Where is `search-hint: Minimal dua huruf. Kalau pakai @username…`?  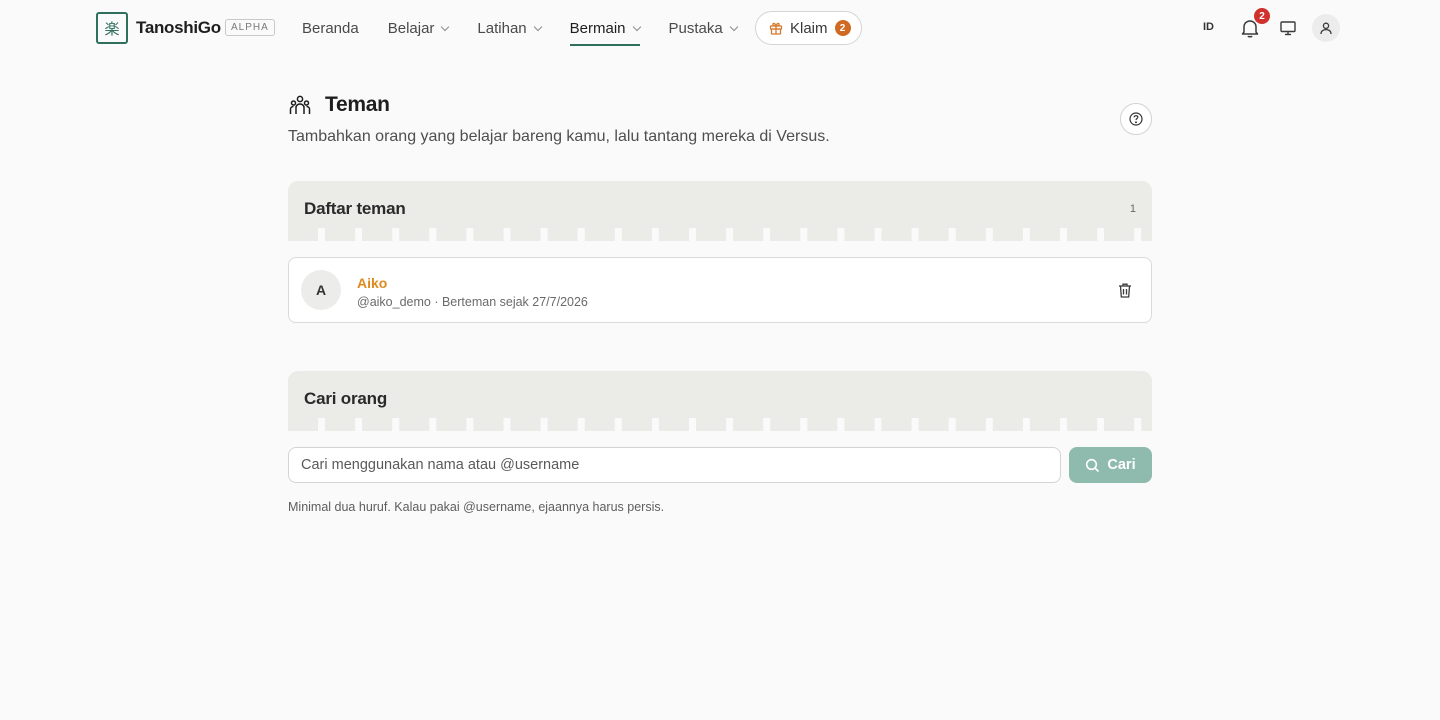
search-hint: Minimal dua huruf. Kalau pakai @username… is located at coordinates (476, 507).